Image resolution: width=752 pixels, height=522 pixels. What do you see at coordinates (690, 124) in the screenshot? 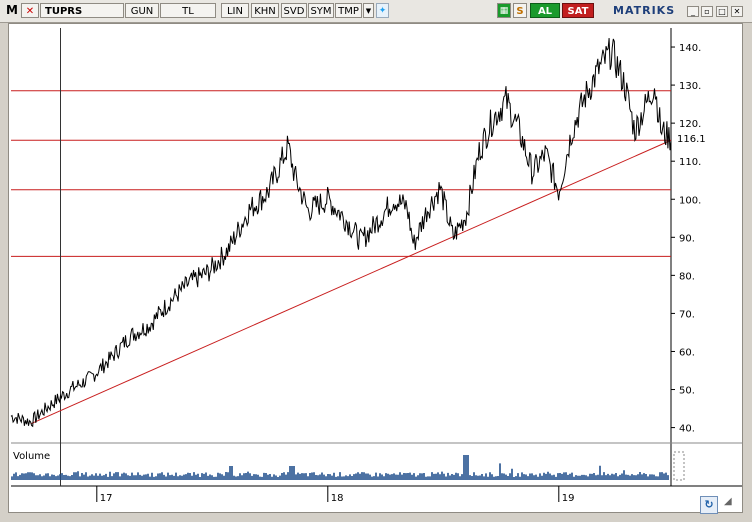
I see `y-tick-label: 120.` at bounding box center [690, 124].